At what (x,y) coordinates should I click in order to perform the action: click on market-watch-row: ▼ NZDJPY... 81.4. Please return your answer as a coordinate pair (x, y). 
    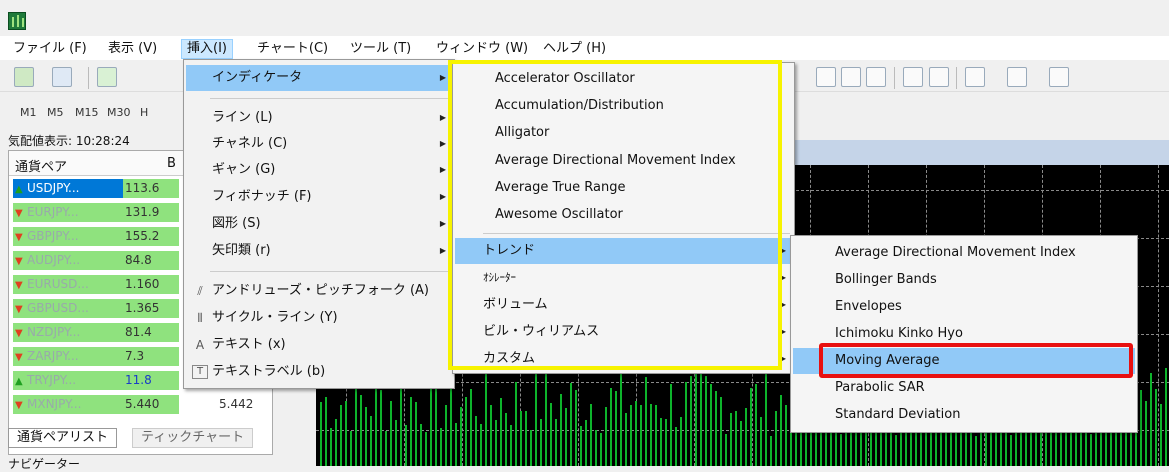
    Looking at the image, I should click on (105, 332).